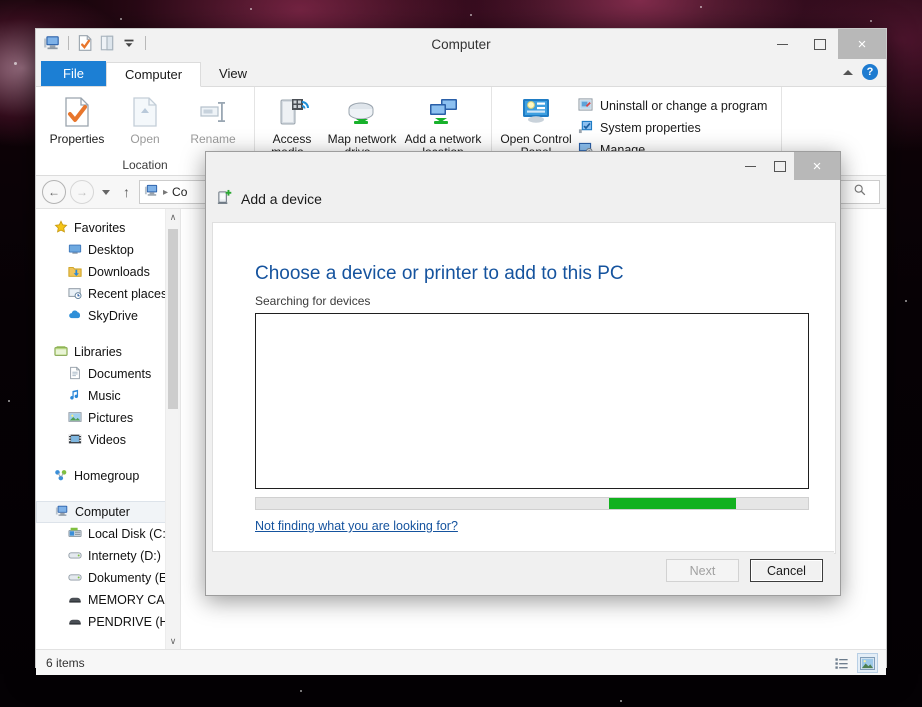 The height and width of the screenshot is (707, 922). Describe the element at coordinates (819, 44) in the screenshot. I see `maximize-button` at that location.